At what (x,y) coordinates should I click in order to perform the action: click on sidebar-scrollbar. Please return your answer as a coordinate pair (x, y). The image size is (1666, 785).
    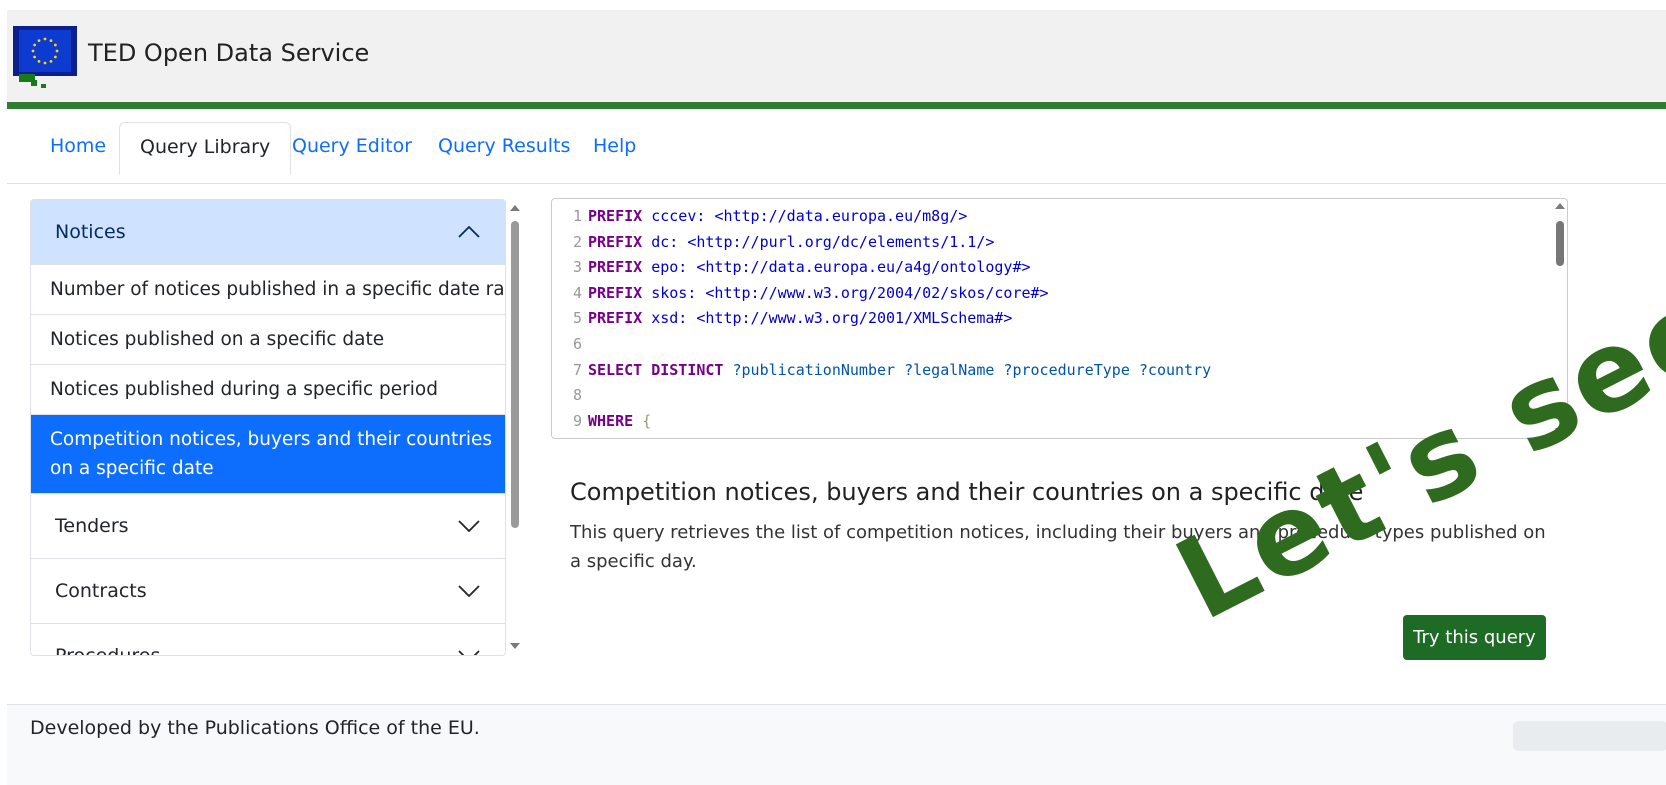
    Looking at the image, I should click on (514, 427).